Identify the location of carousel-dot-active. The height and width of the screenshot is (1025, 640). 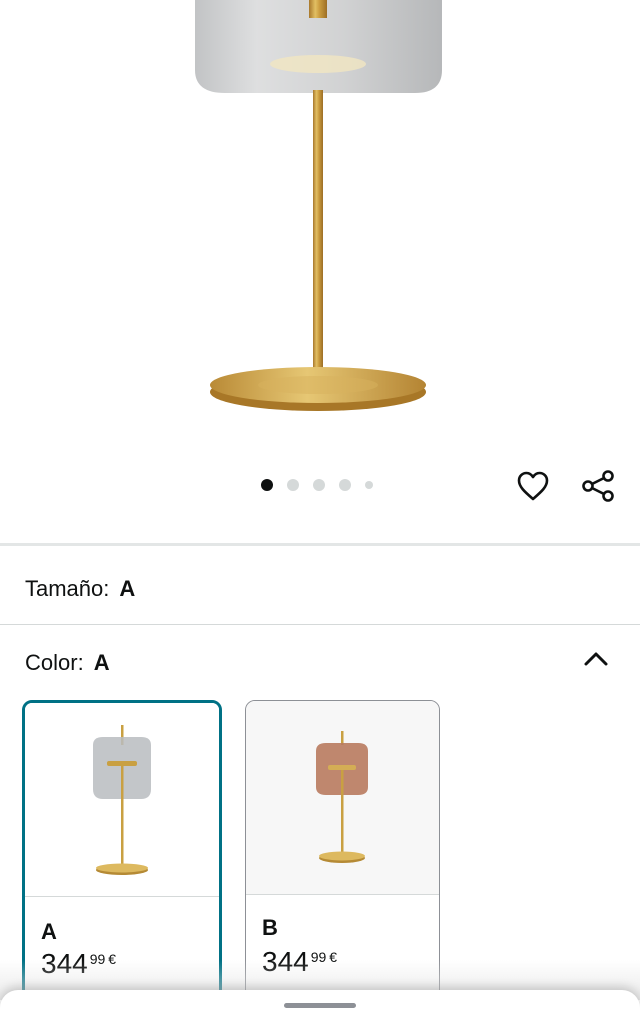
(267, 485).